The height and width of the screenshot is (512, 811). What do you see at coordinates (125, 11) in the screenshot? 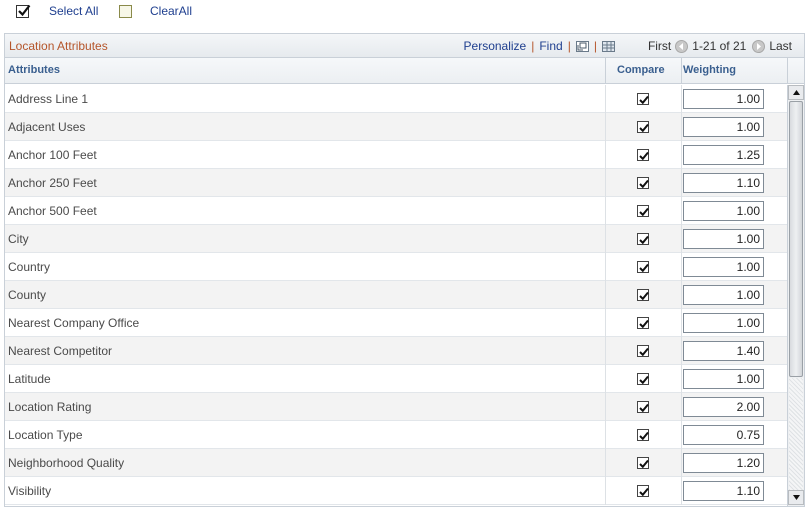
I see `empty-checkbox-icon` at bounding box center [125, 11].